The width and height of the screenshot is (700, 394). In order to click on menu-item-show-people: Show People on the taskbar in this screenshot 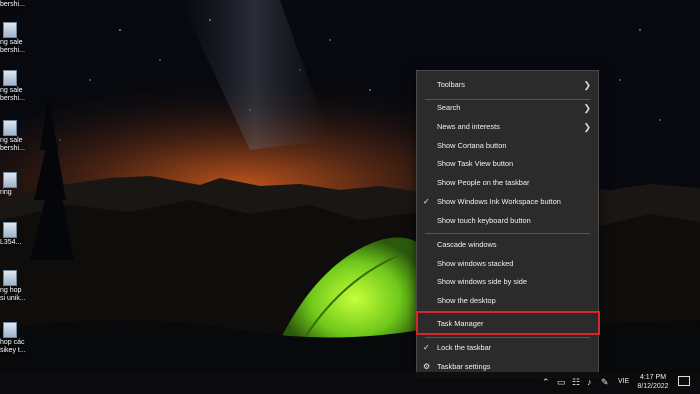, I will do `click(507, 183)`.